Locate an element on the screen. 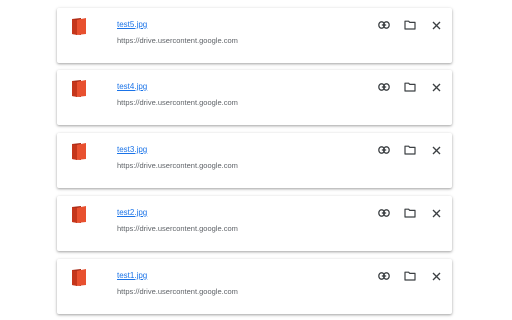 This screenshot has width=512, height=320. file-name-link: test5.jpg is located at coordinates (132, 25).